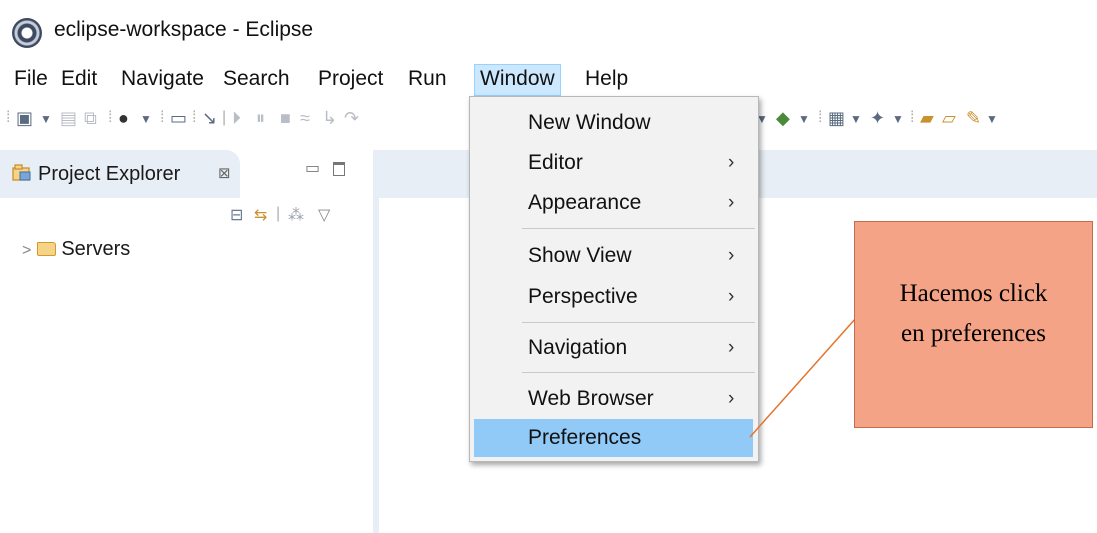  What do you see at coordinates (350, 79) in the screenshot?
I see `menu-project: Project` at bounding box center [350, 79].